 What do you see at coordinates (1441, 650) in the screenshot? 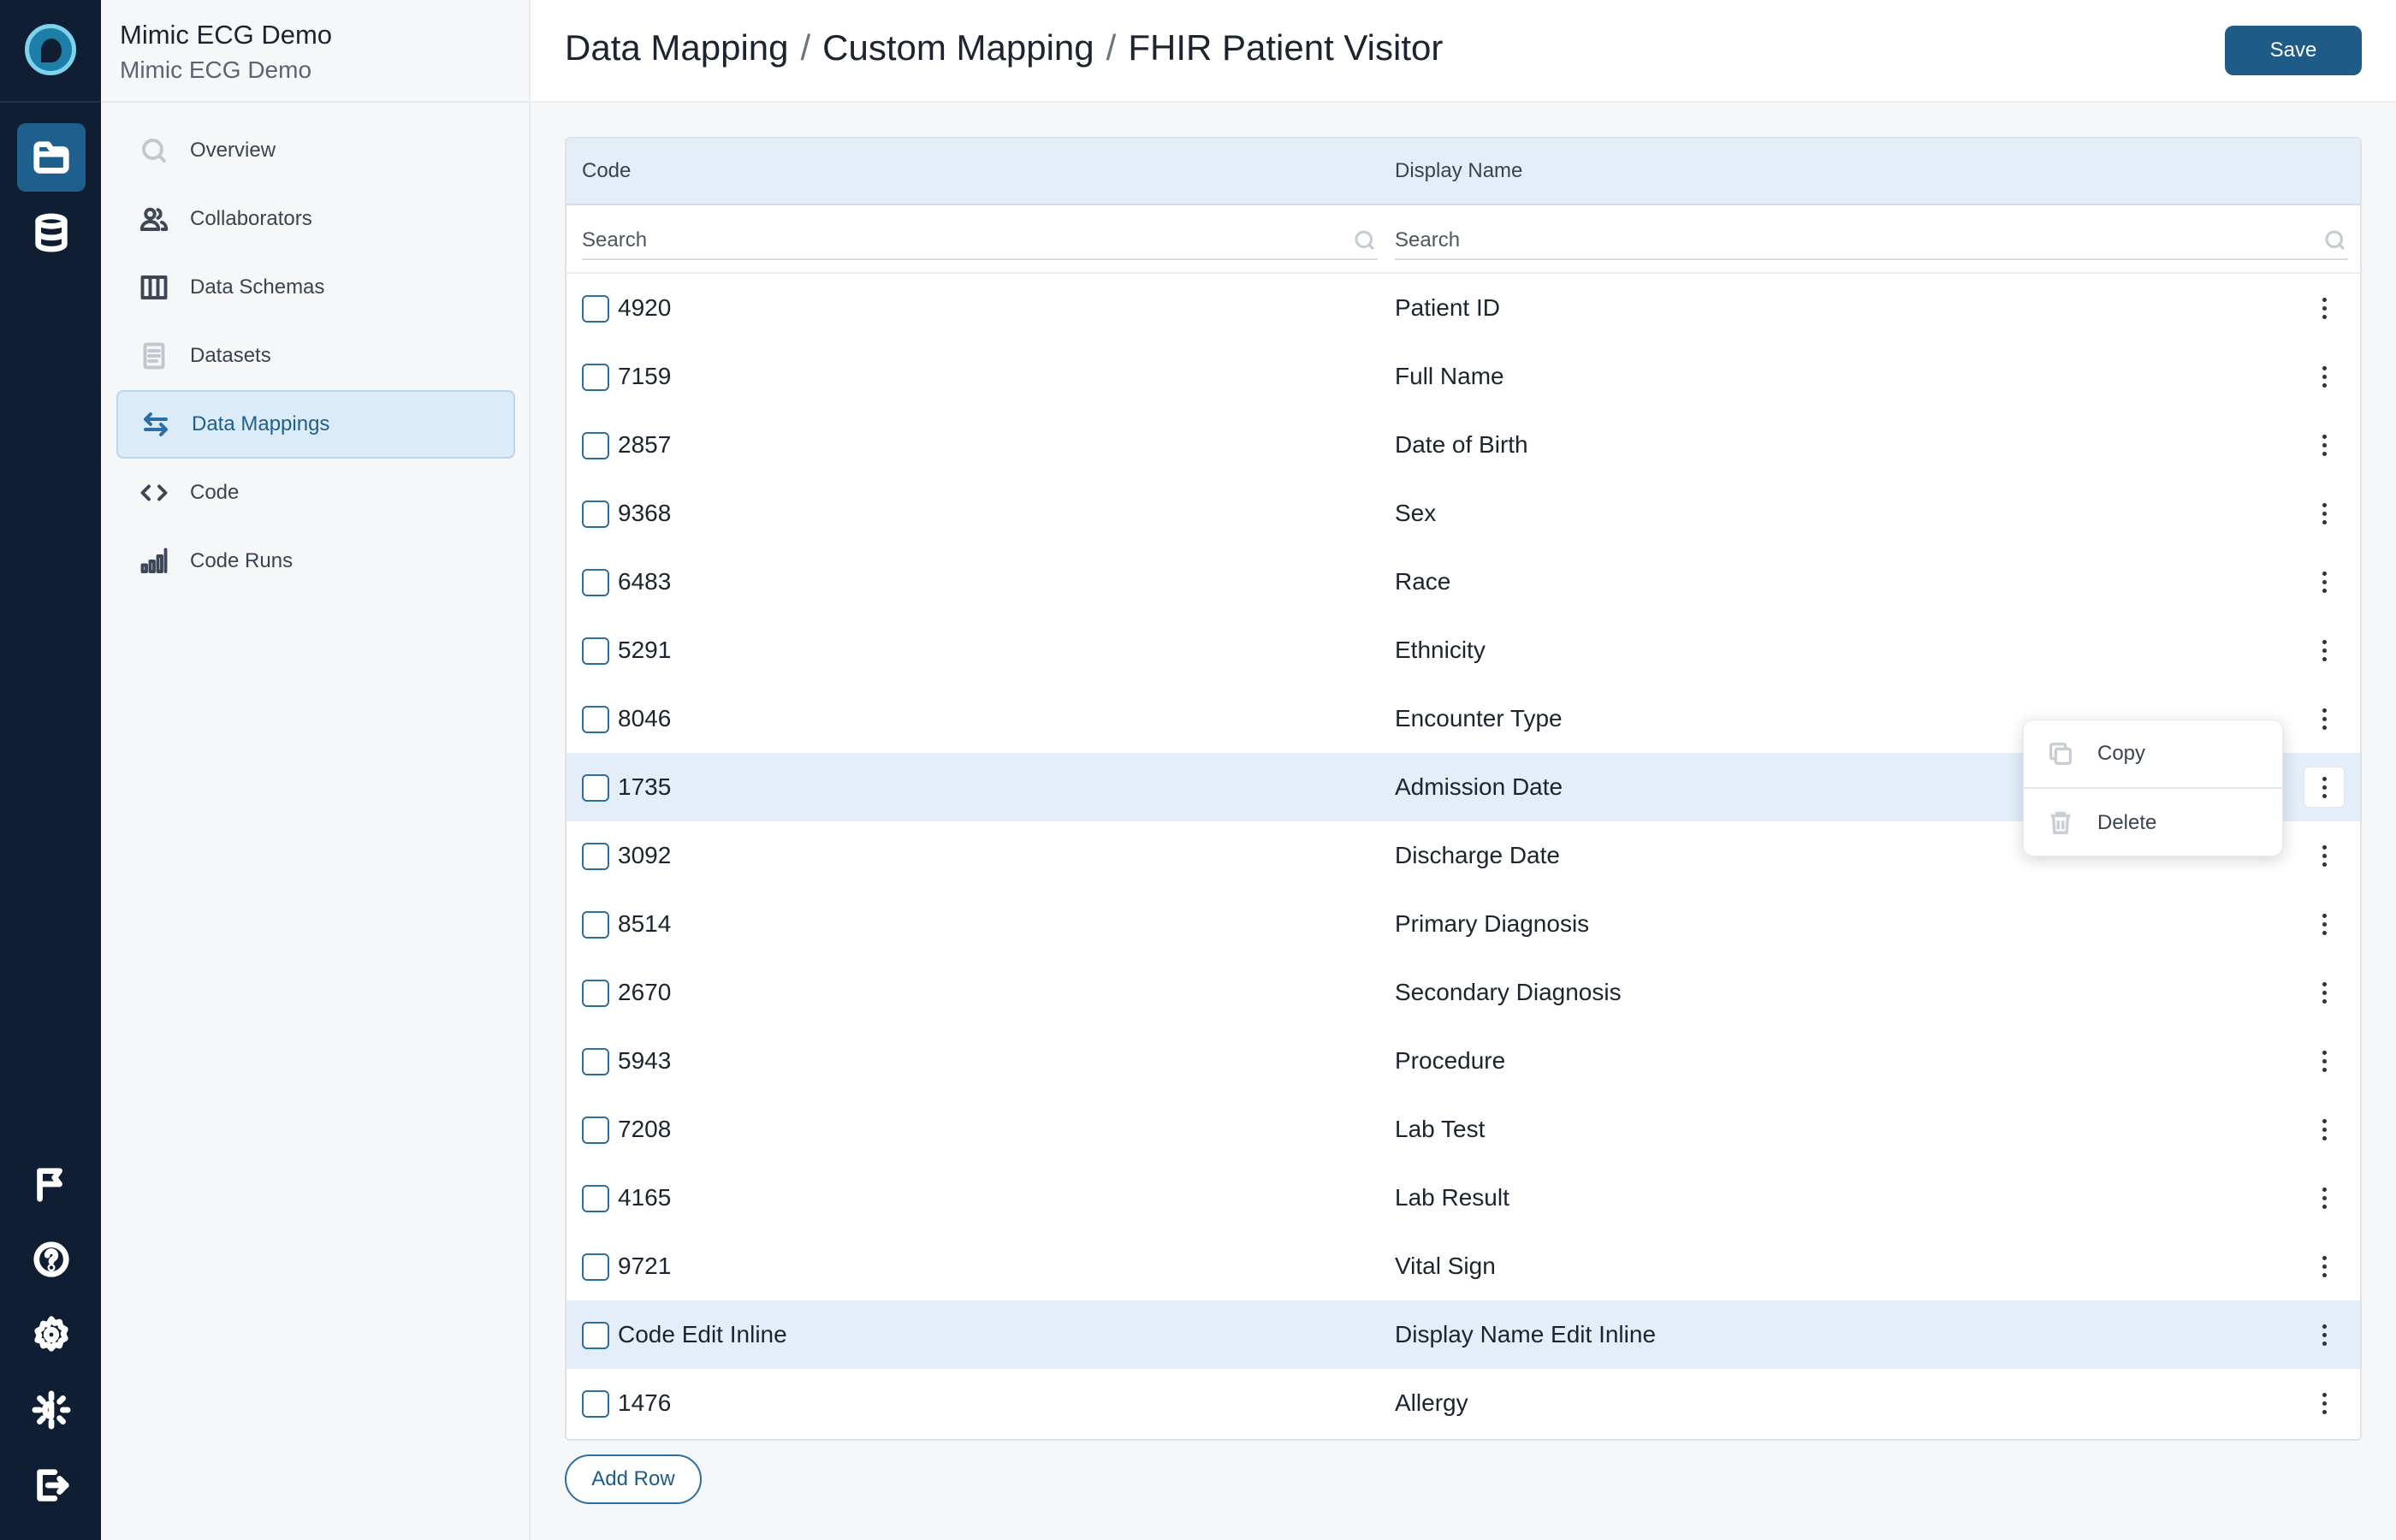
I see `row-display-name: Ethnicity` at bounding box center [1441, 650].